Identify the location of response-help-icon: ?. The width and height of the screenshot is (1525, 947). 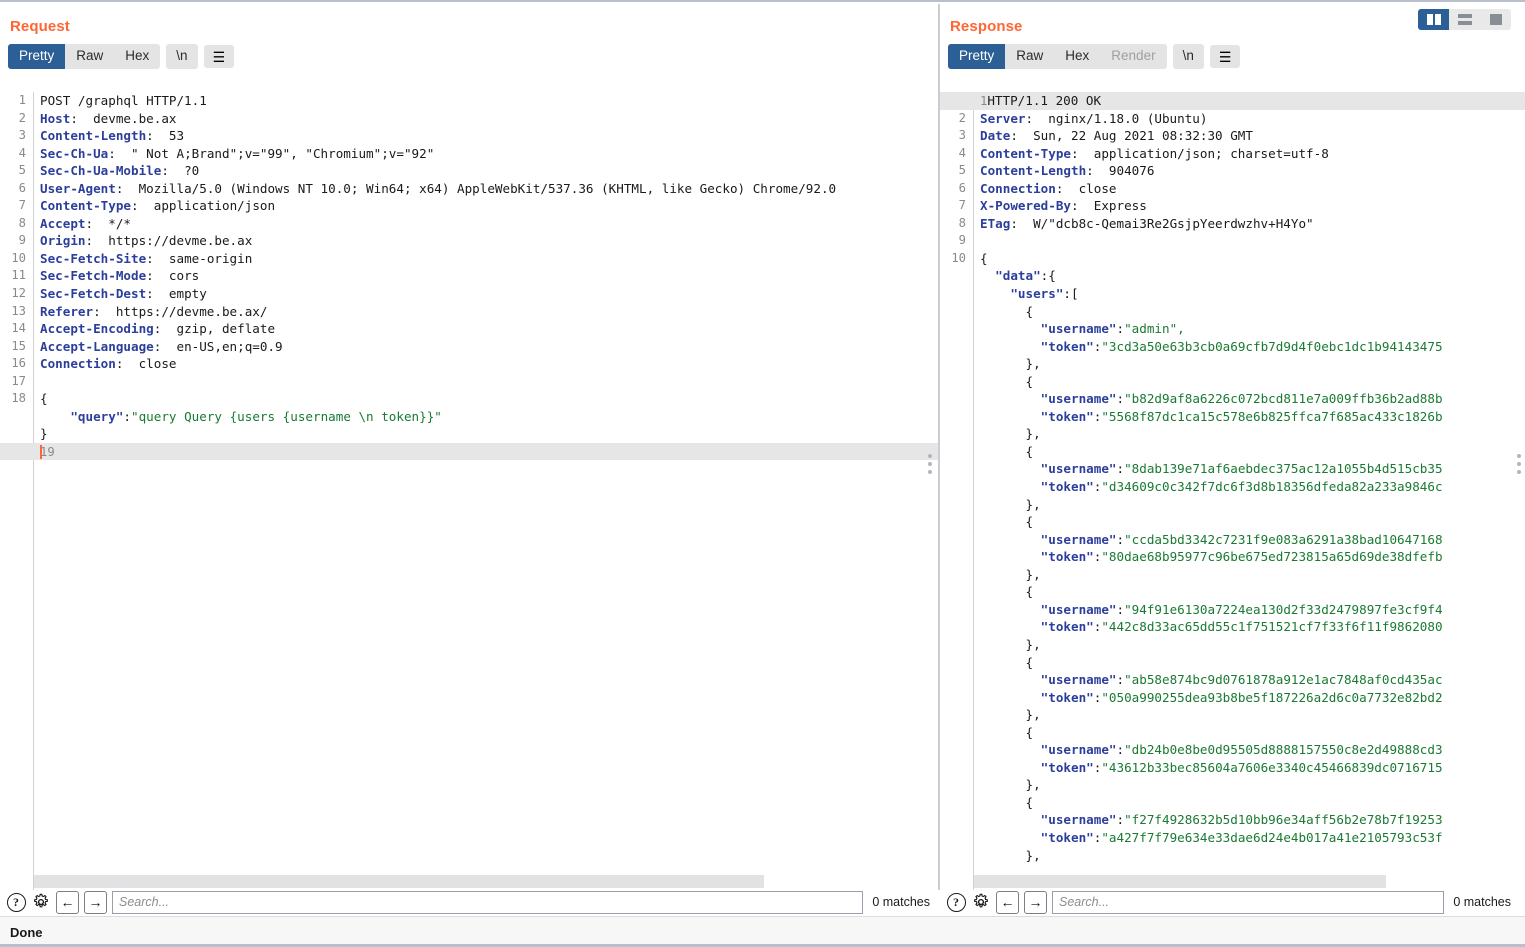
(956, 902).